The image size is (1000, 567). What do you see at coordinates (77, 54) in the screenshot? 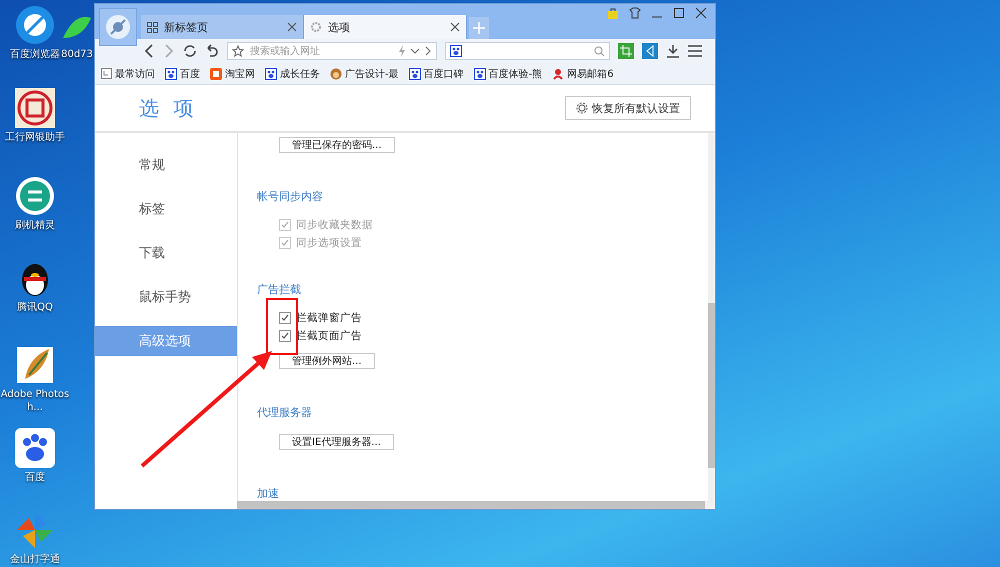
I see `desktop-icon-label: 80d73` at bounding box center [77, 54].